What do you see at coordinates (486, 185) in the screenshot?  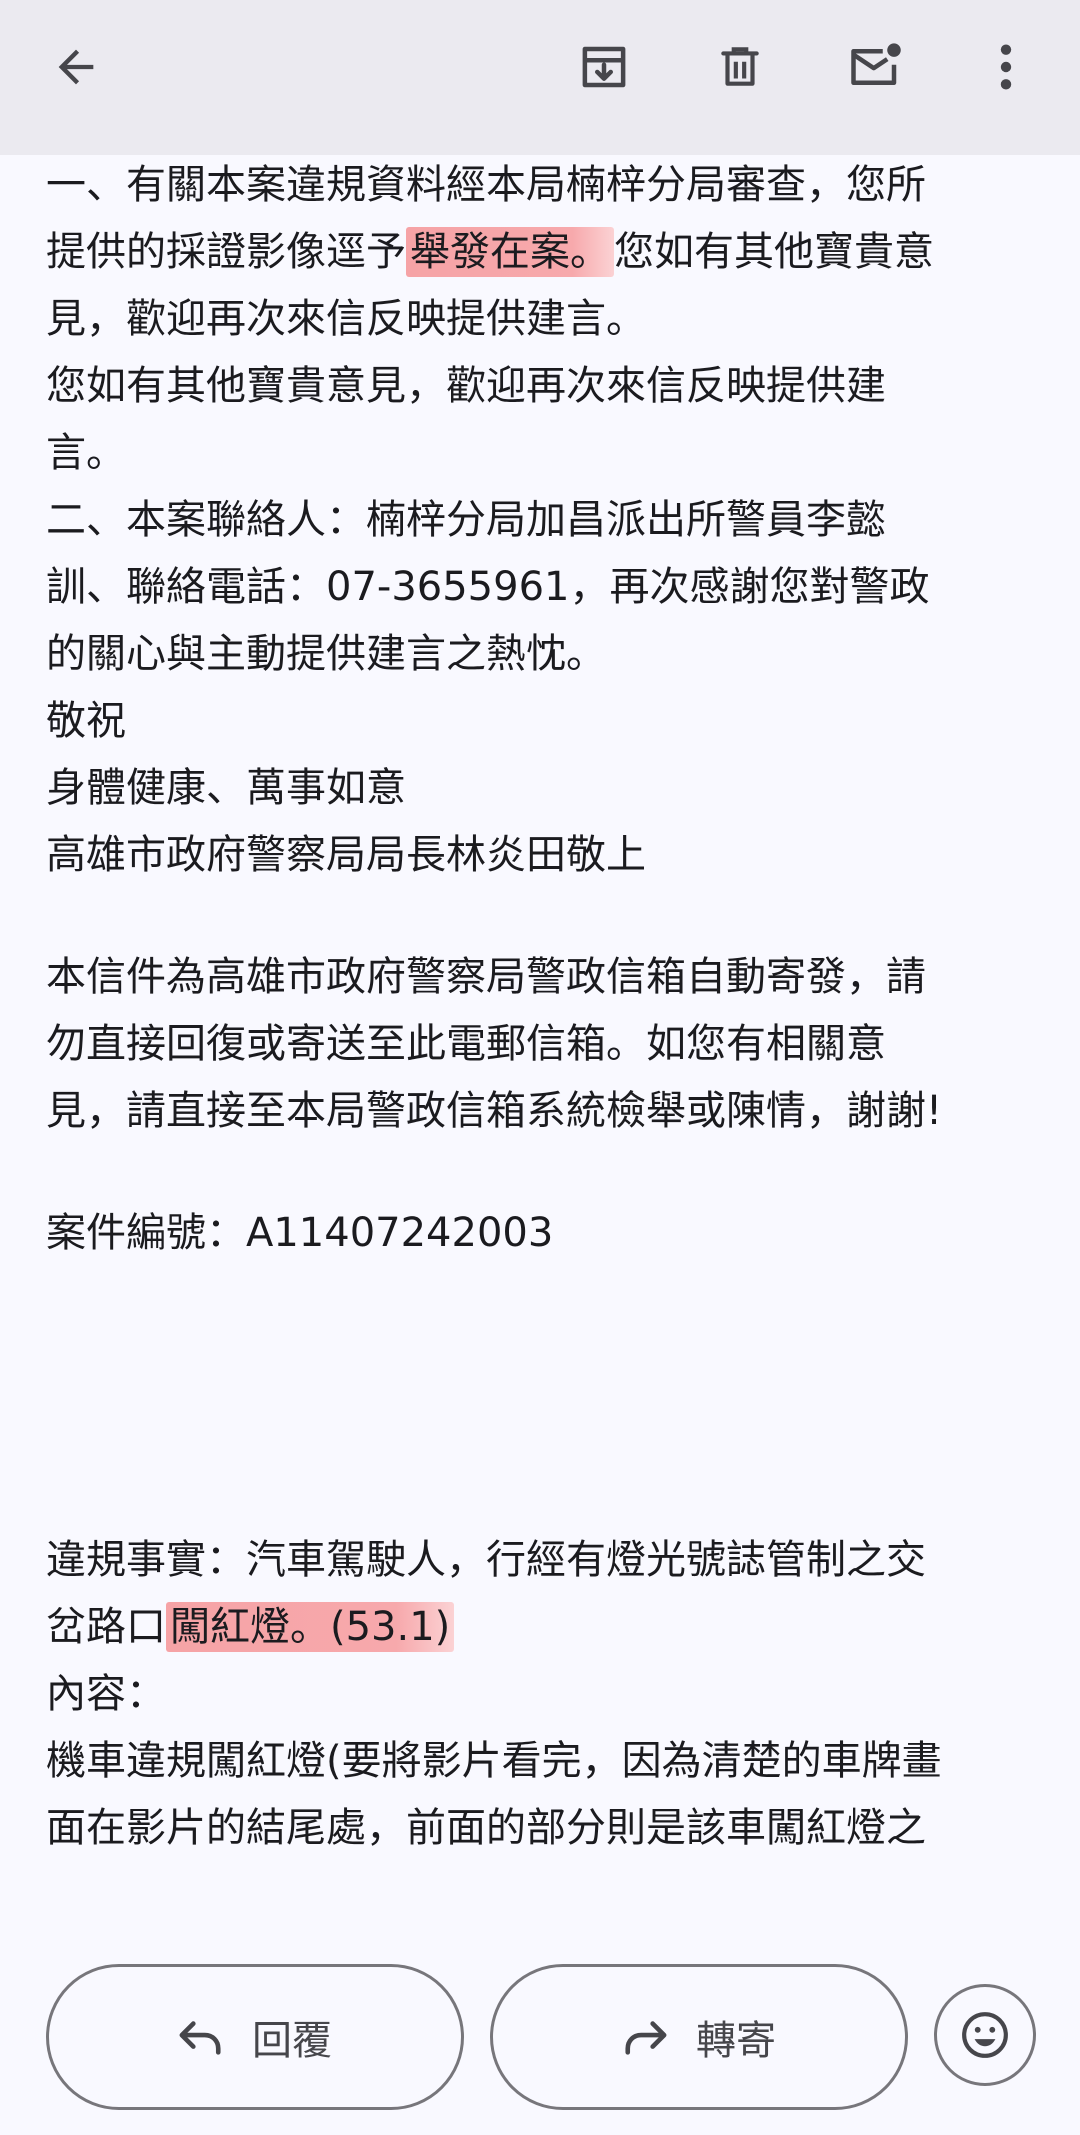 I see `body-line: 一、有關本案違規資料經本局楠梓分局審查，您所` at bounding box center [486, 185].